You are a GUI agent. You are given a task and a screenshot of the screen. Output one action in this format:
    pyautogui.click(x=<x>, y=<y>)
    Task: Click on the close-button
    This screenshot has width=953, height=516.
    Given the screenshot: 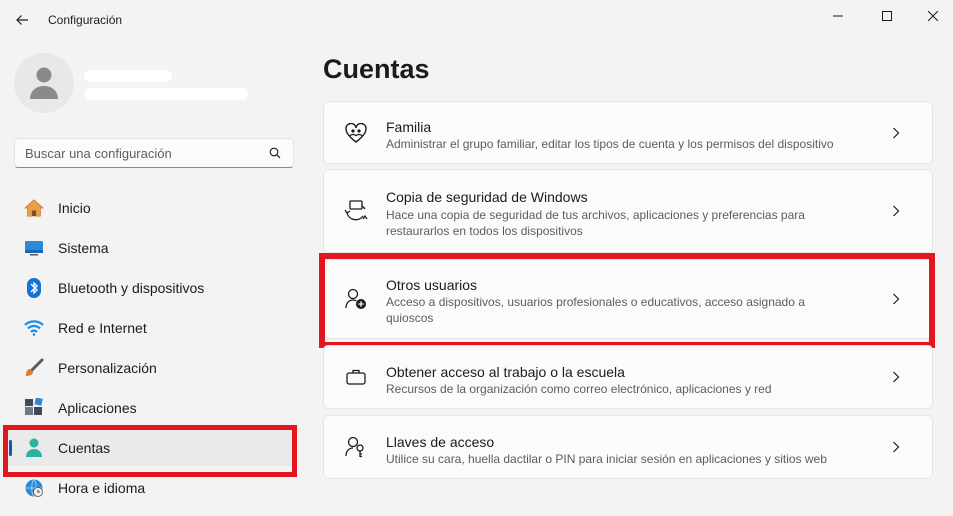 What is the action you would take?
    pyautogui.click(x=931, y=16)
    